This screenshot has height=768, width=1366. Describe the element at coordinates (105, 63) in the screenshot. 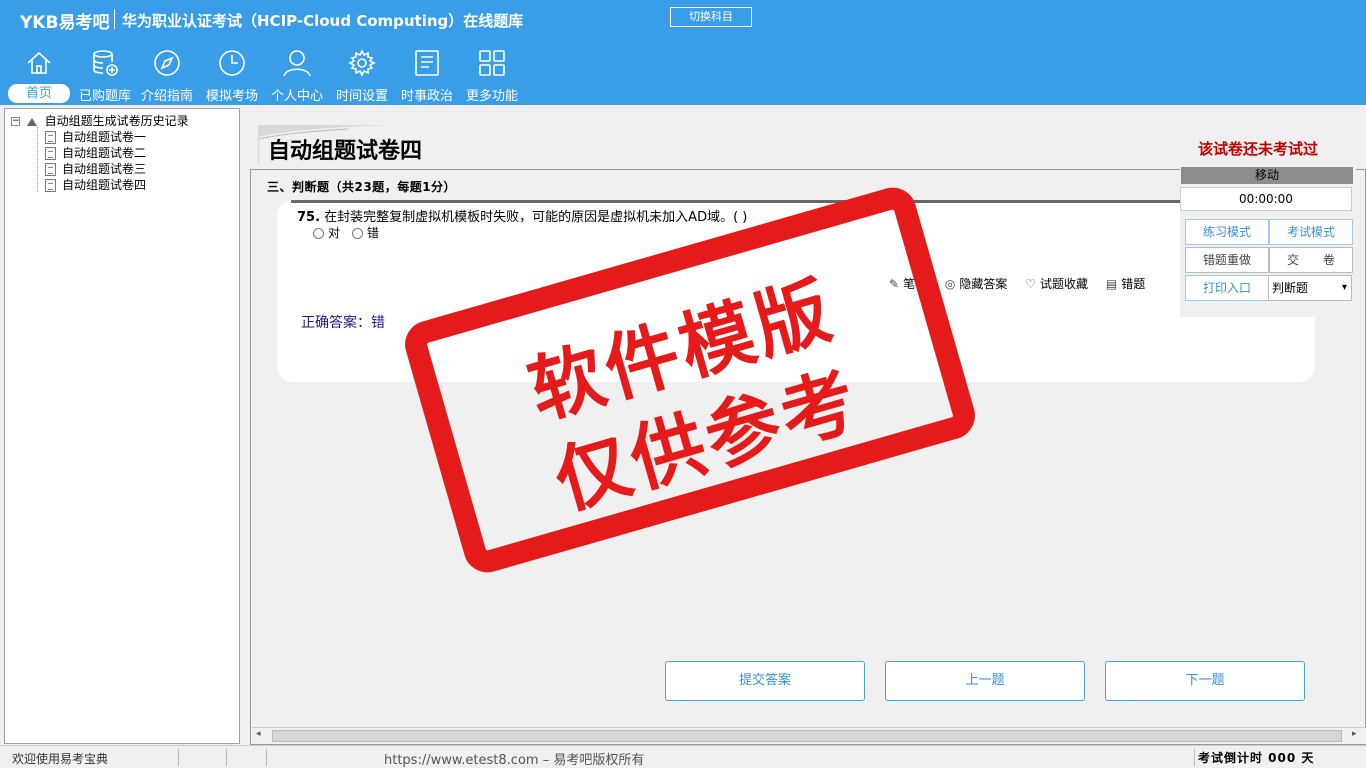

I see `database-icon` at that location.